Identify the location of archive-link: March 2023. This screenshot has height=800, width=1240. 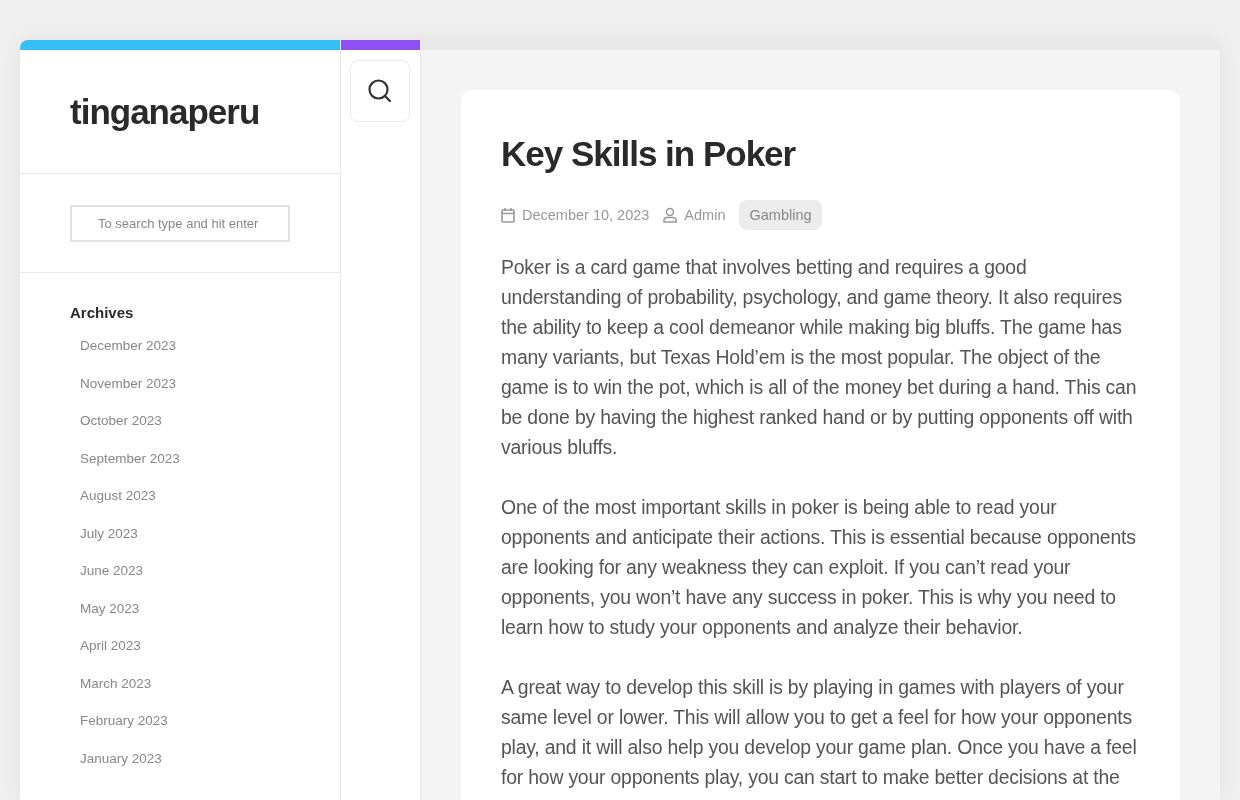
(180, 691).